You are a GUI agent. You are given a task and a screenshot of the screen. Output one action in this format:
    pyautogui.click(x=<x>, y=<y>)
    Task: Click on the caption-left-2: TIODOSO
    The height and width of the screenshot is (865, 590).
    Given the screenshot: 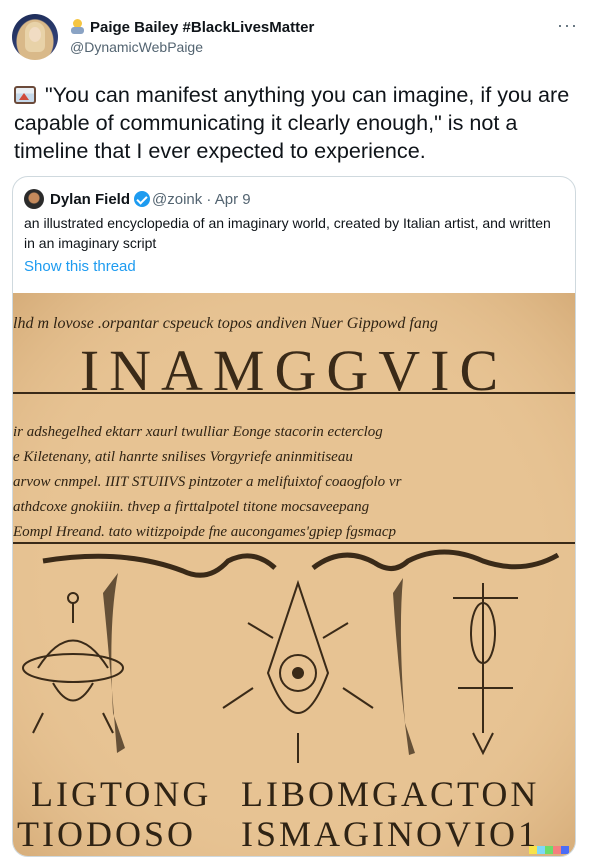 What is the action you would take?
    pyautogui.click(x=106, y=834)
    